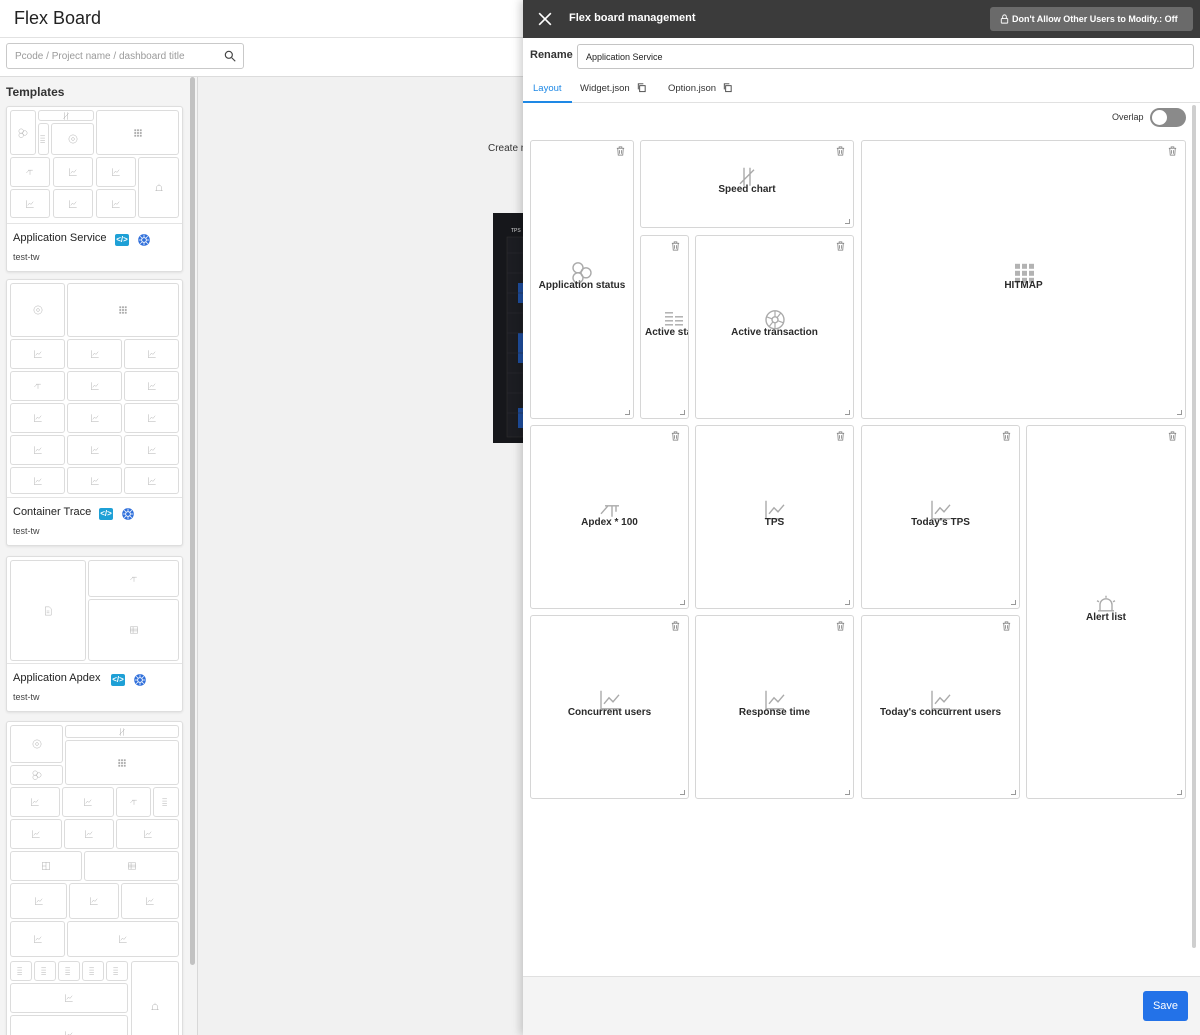 Image resolution: width=1200 pixels, height=1035 pixels. Describe the element at coordinates (700, 89) in the screenshot. I see `tab-option-json: Option.json` at that location.